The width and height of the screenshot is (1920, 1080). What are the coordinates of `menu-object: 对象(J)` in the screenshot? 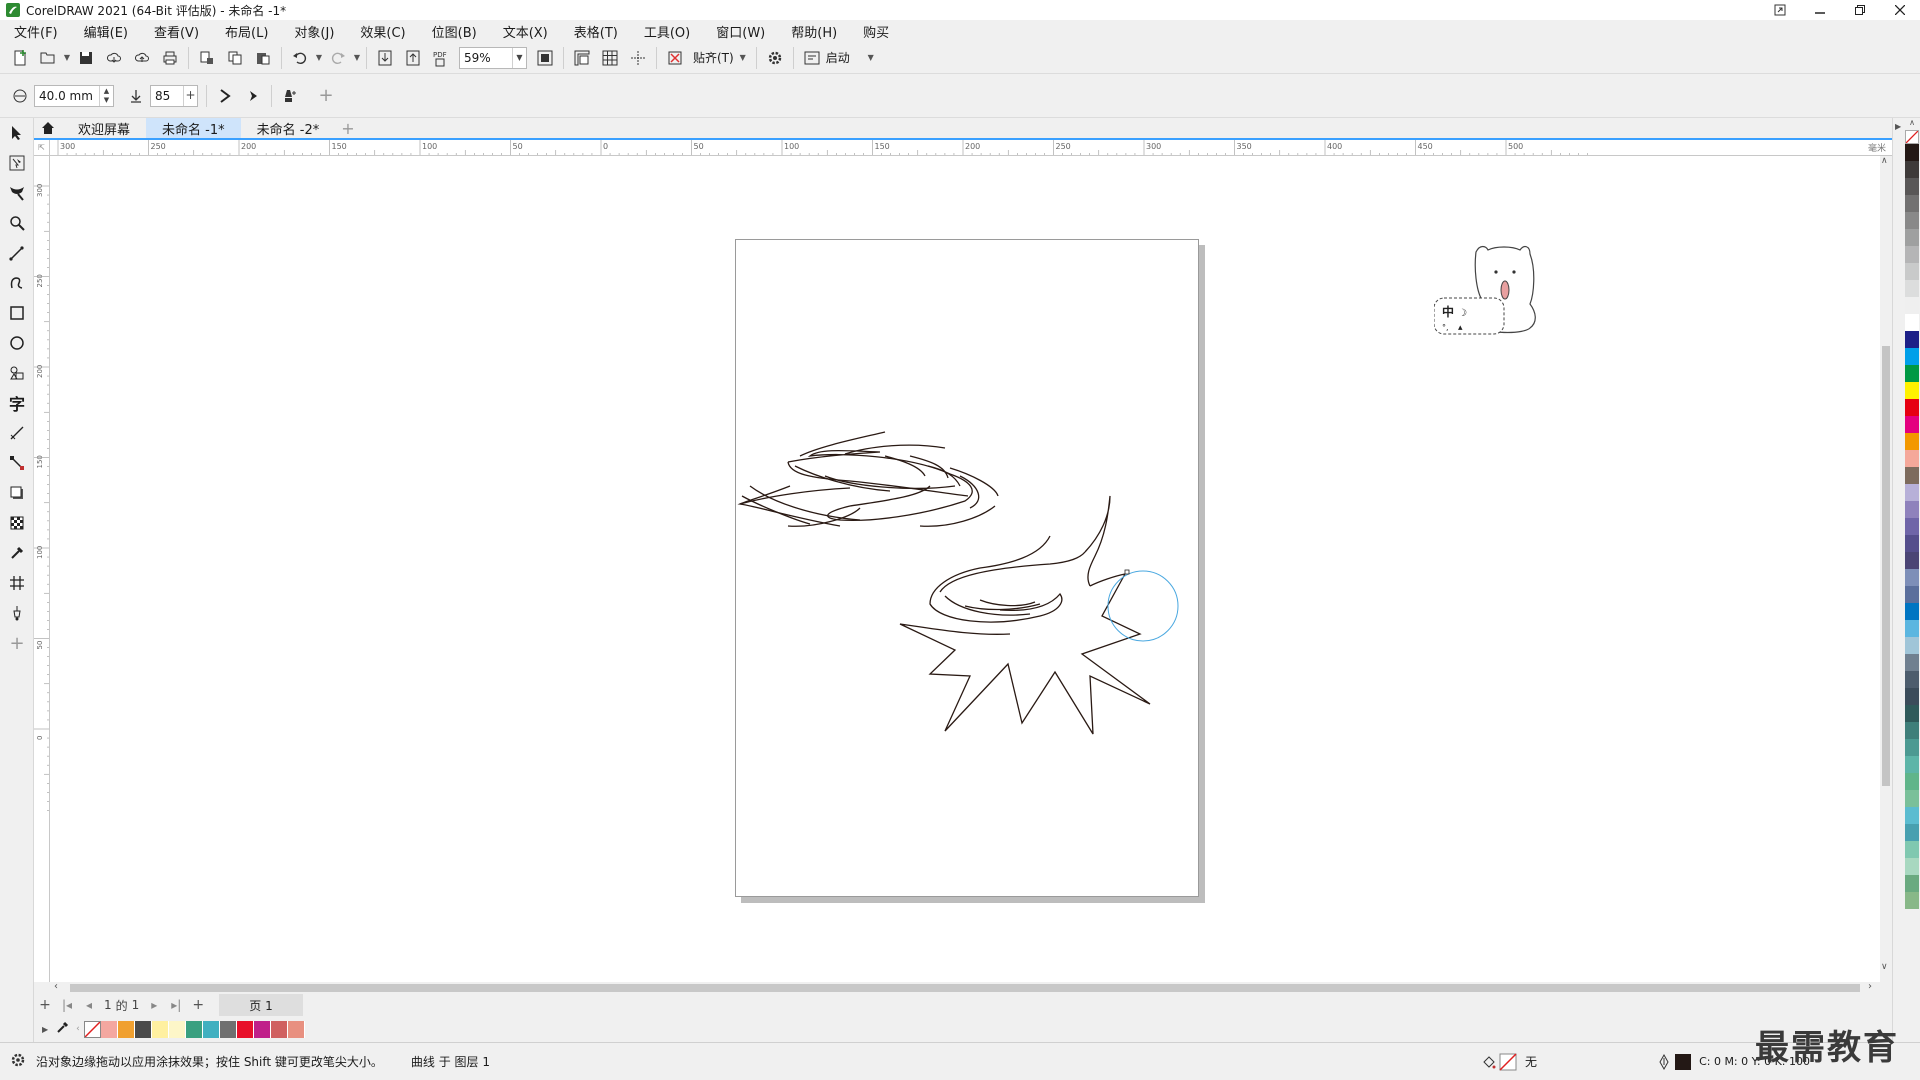 It's located at (314, 31).